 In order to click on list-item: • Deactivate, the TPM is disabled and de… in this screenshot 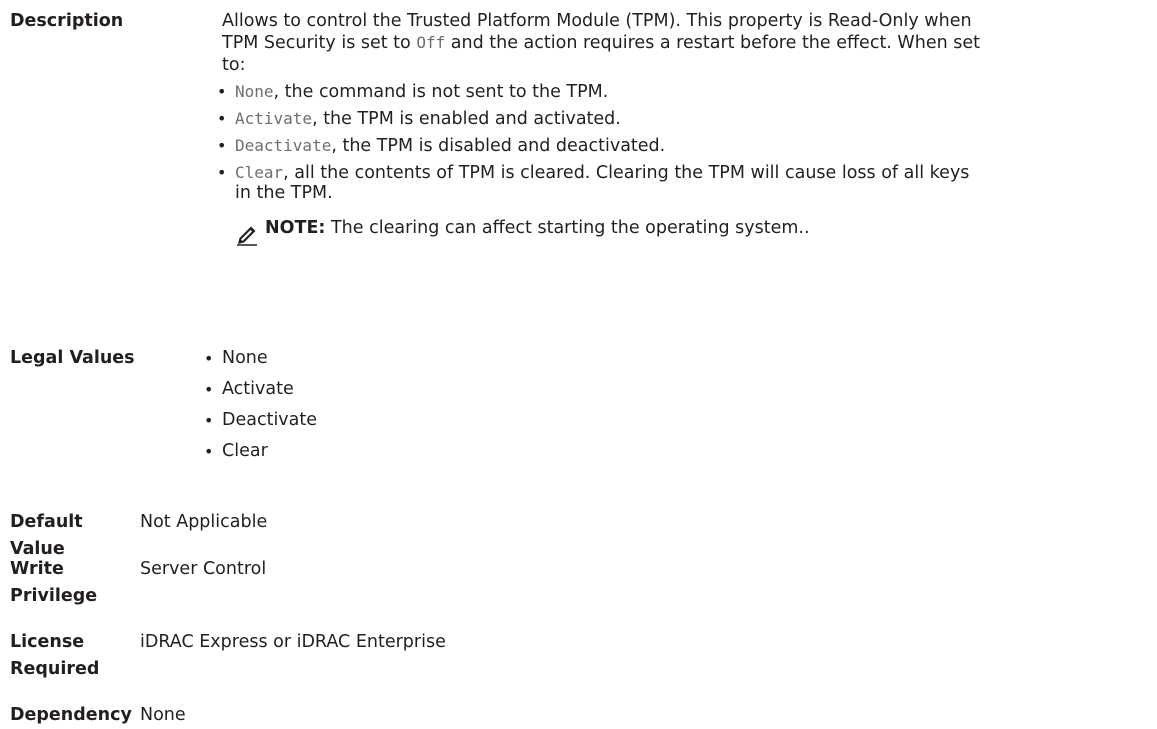, I will do `click(684, 146)`.